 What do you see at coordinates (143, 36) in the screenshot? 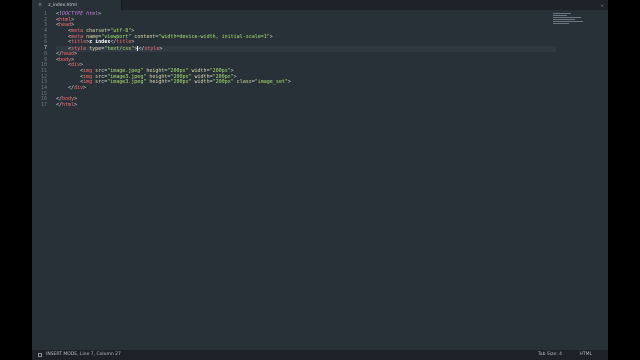
I see `code-token: content` at bounding box center [143, 36].